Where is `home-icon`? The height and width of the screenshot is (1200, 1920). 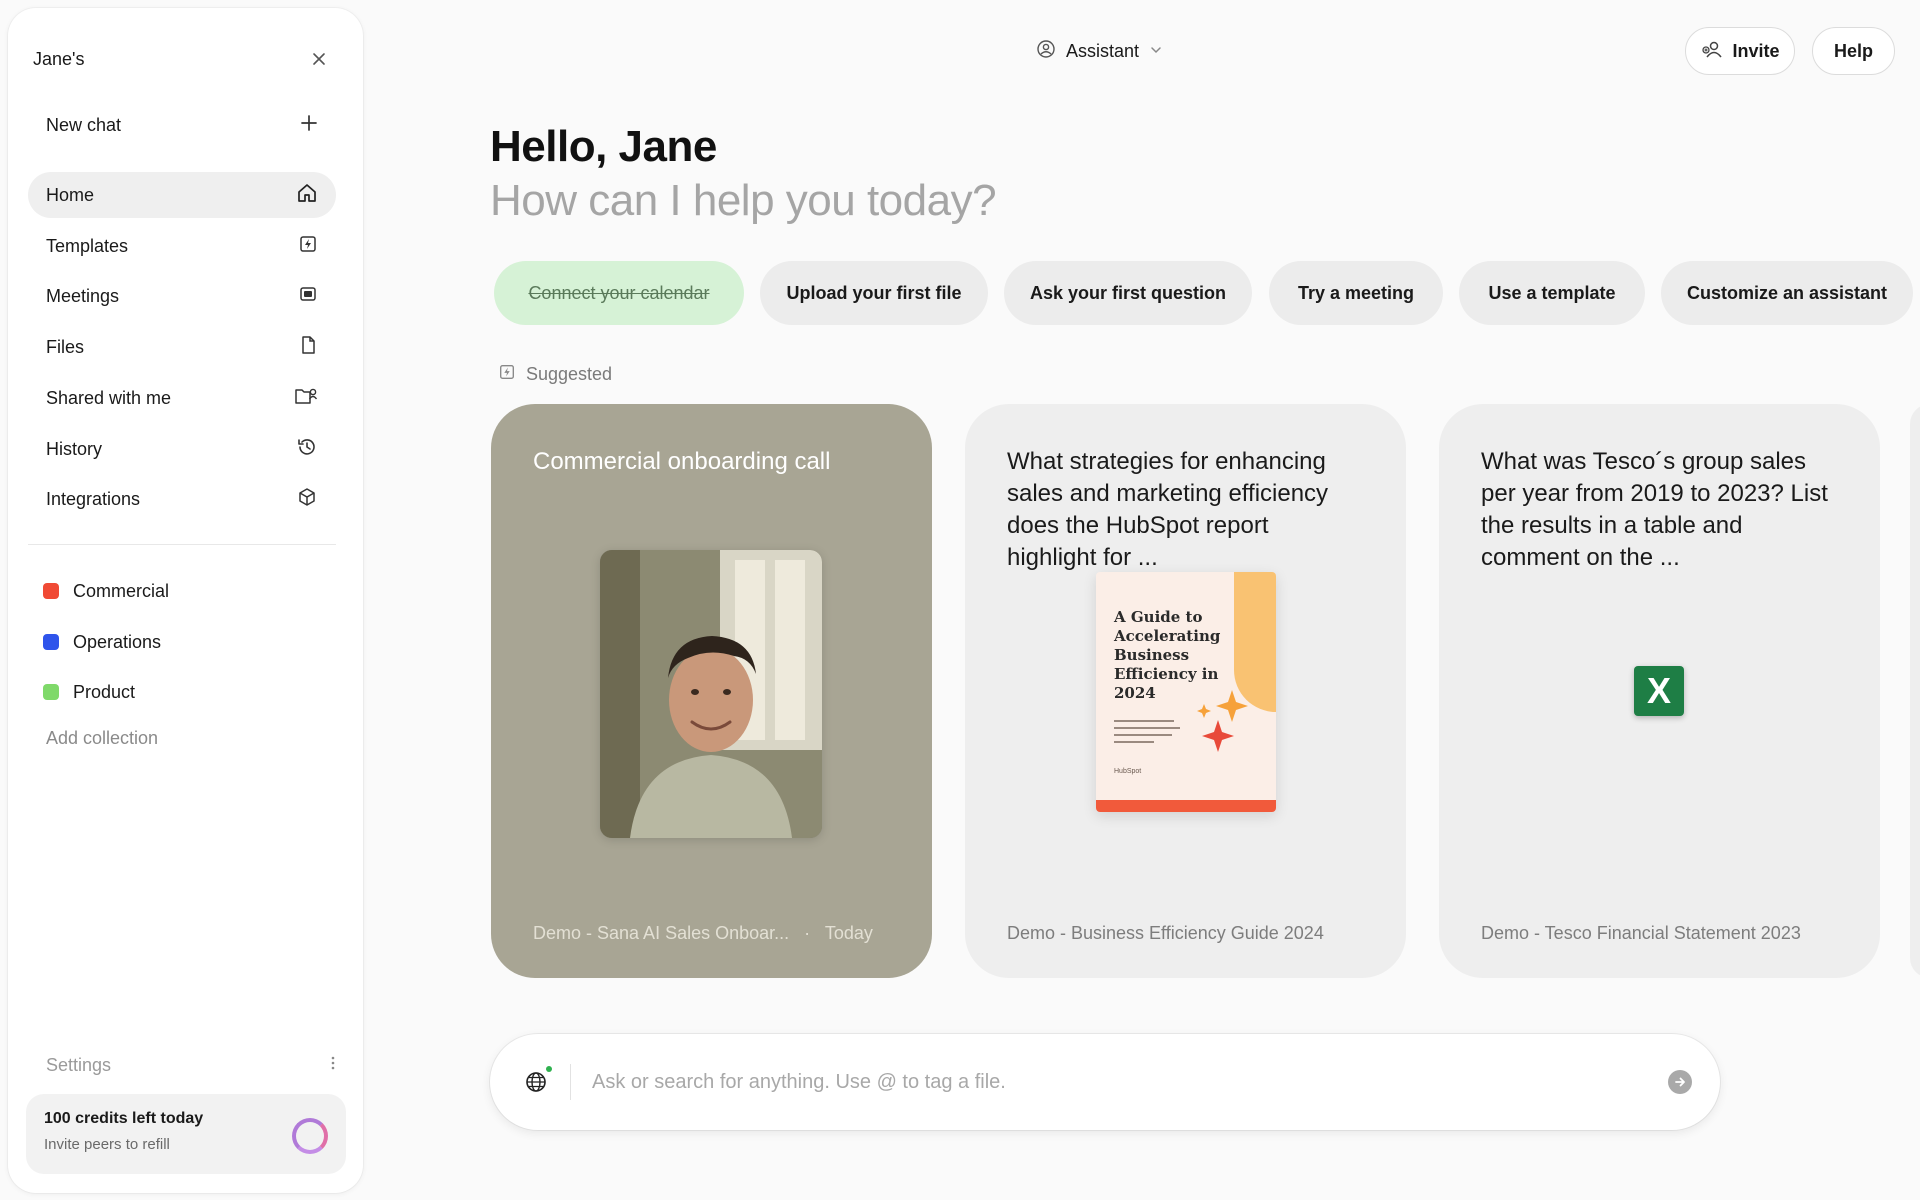 home-icon is located at coordinates (307, 195).